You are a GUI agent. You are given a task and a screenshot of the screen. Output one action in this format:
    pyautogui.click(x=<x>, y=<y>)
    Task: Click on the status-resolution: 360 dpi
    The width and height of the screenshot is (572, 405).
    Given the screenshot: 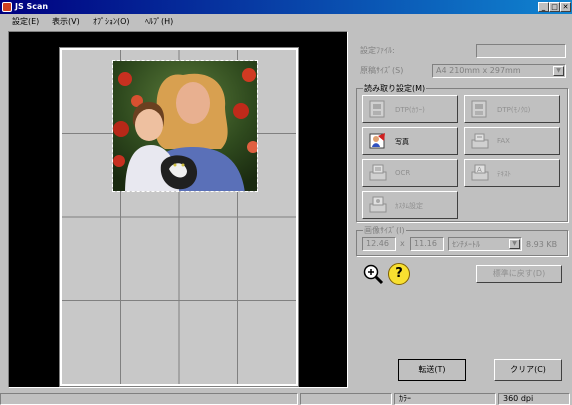 What is the action you would take?
    pyautogui.click(x=534, y=399)
    